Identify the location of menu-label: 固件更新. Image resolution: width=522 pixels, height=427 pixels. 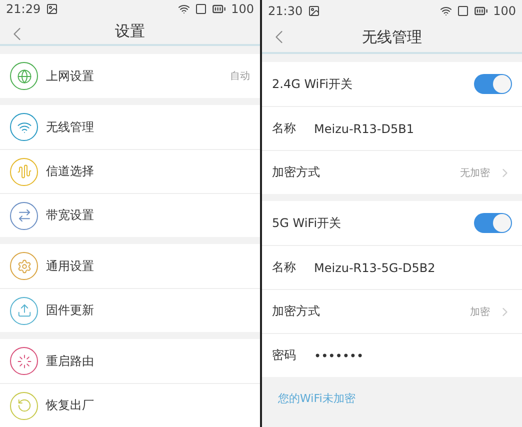
(70, 310).